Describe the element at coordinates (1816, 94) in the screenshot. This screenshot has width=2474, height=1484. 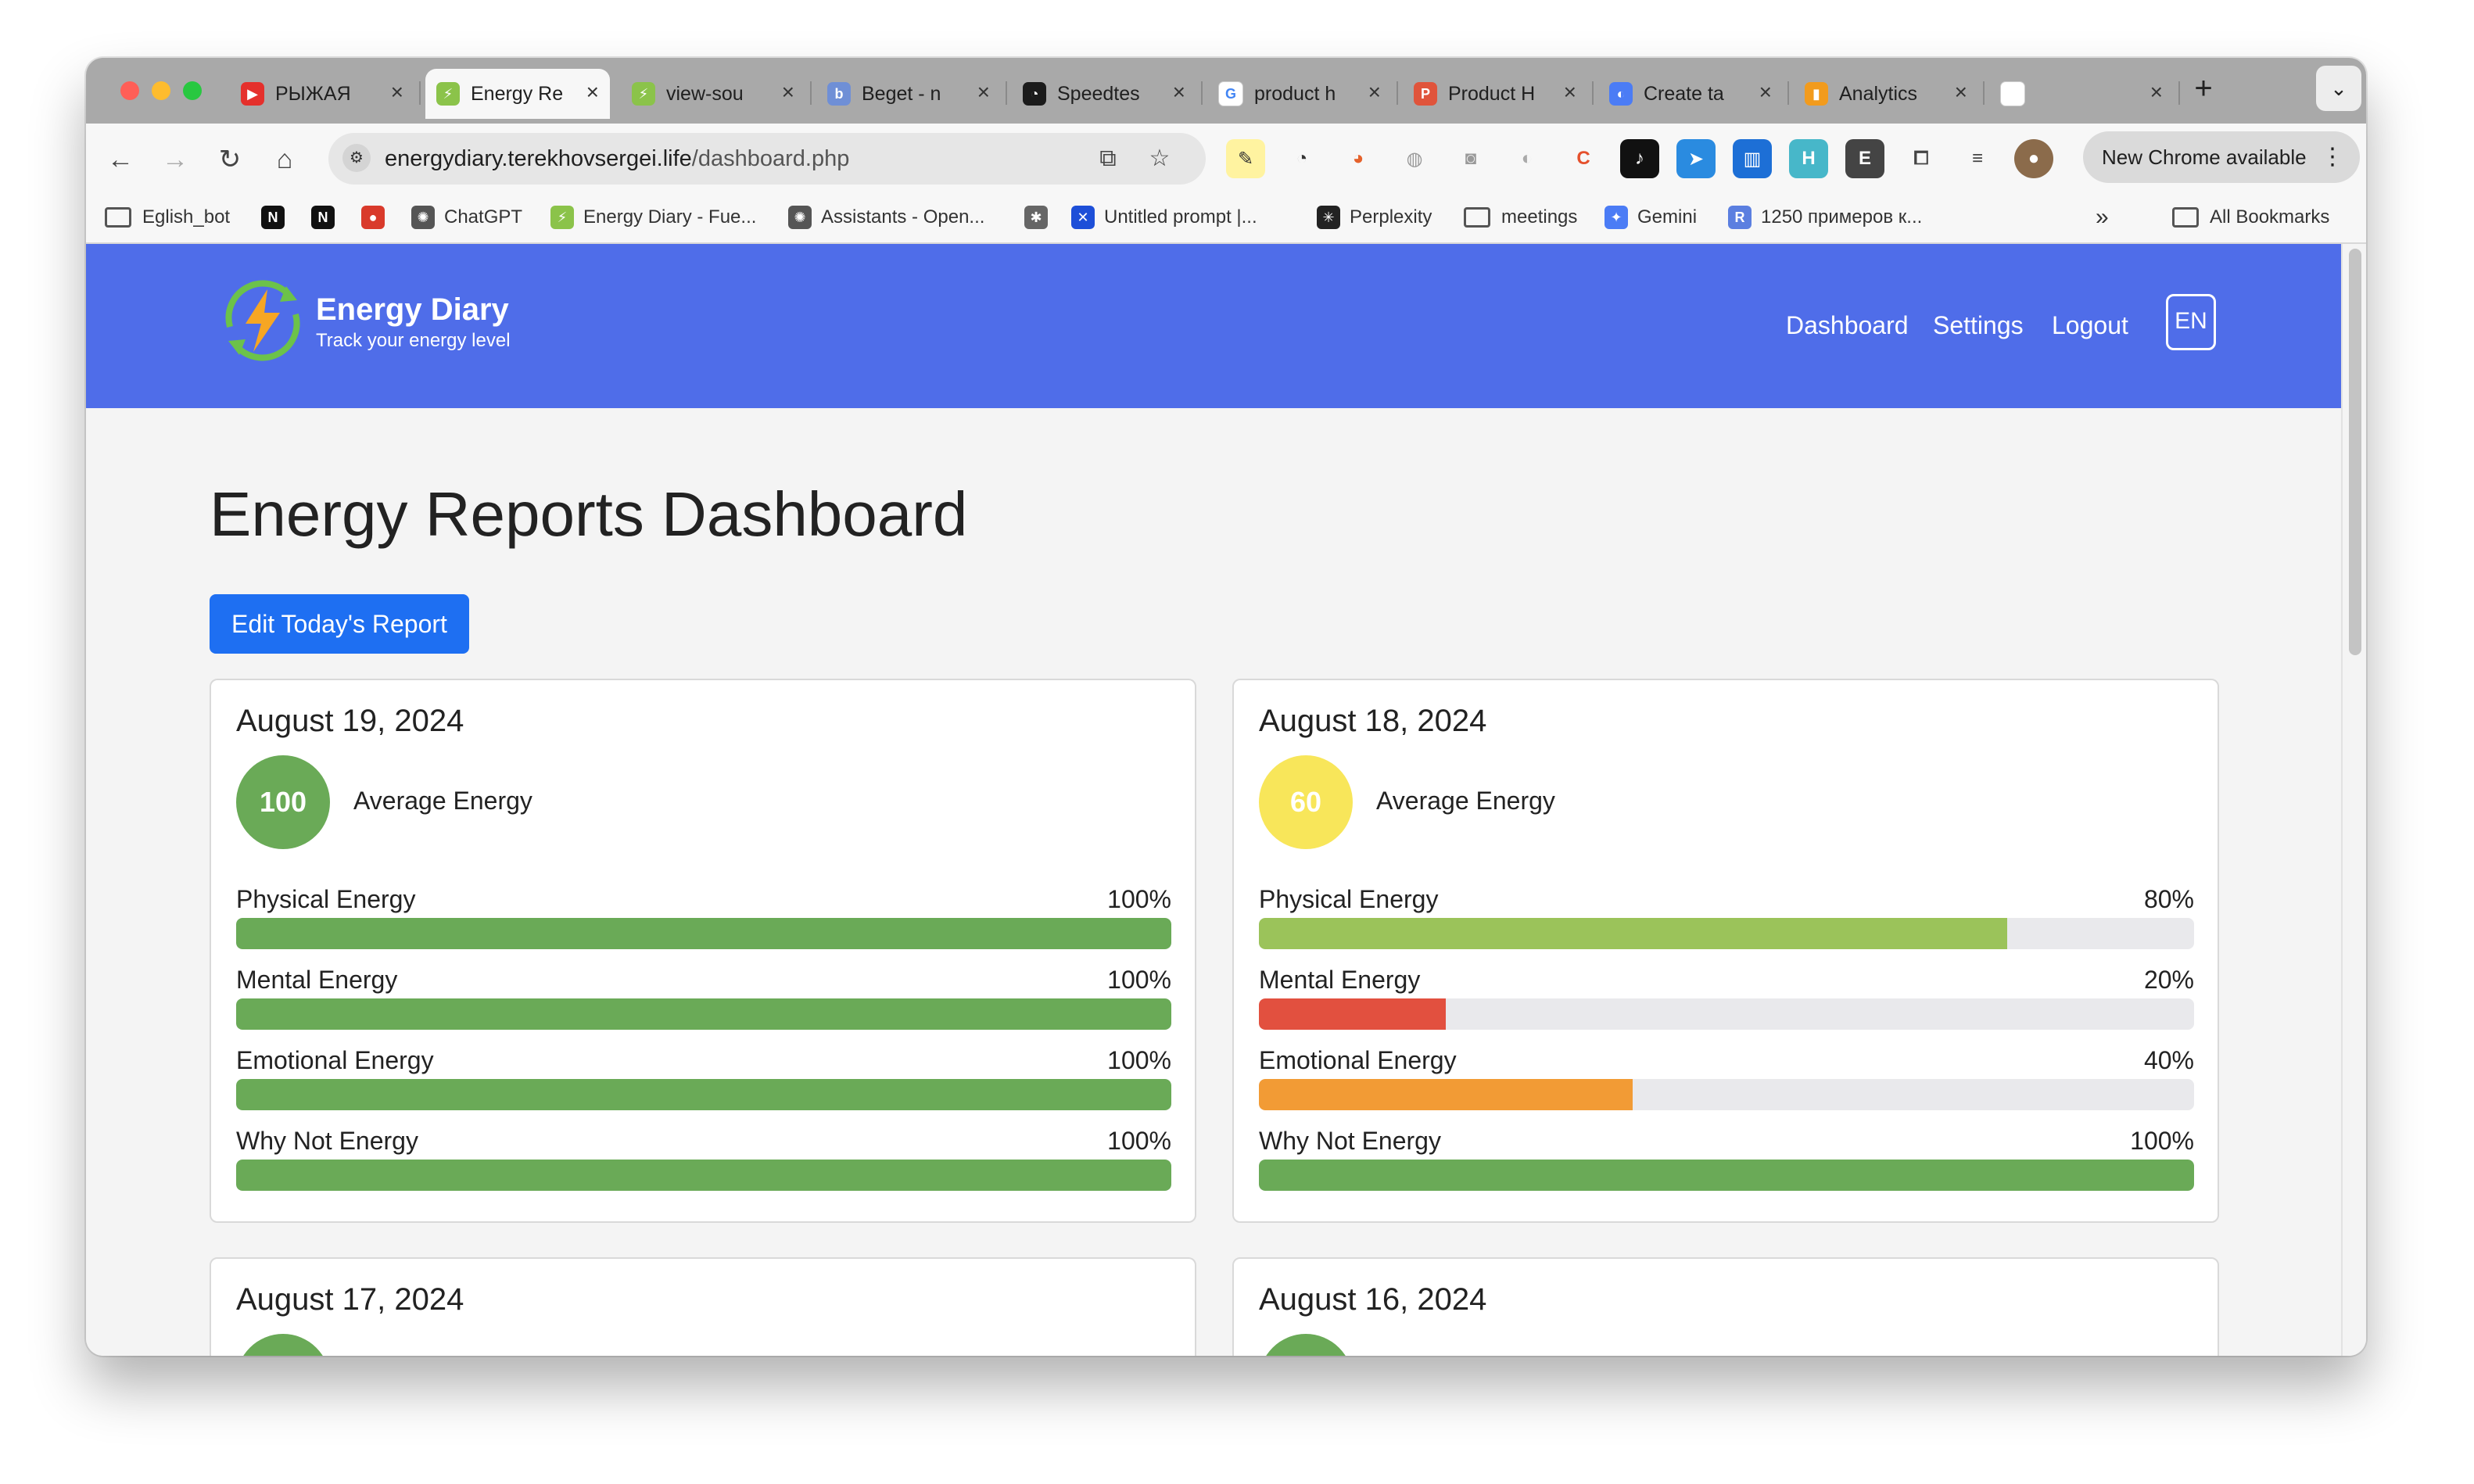
I see `analytics-icon: ▮` at that location.